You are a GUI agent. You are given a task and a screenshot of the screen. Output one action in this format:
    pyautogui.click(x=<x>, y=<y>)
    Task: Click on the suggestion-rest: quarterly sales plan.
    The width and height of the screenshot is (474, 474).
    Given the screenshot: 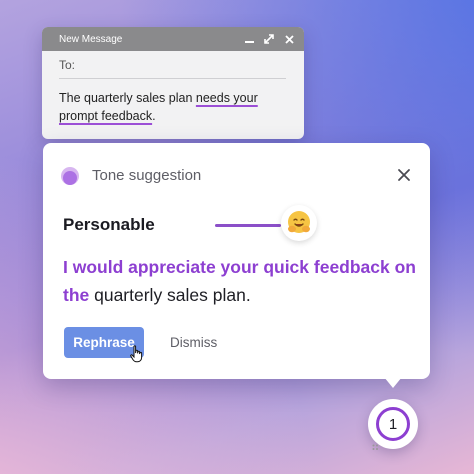 What is the action you would take?
    pyautogui.click(x=170, y=295)
    